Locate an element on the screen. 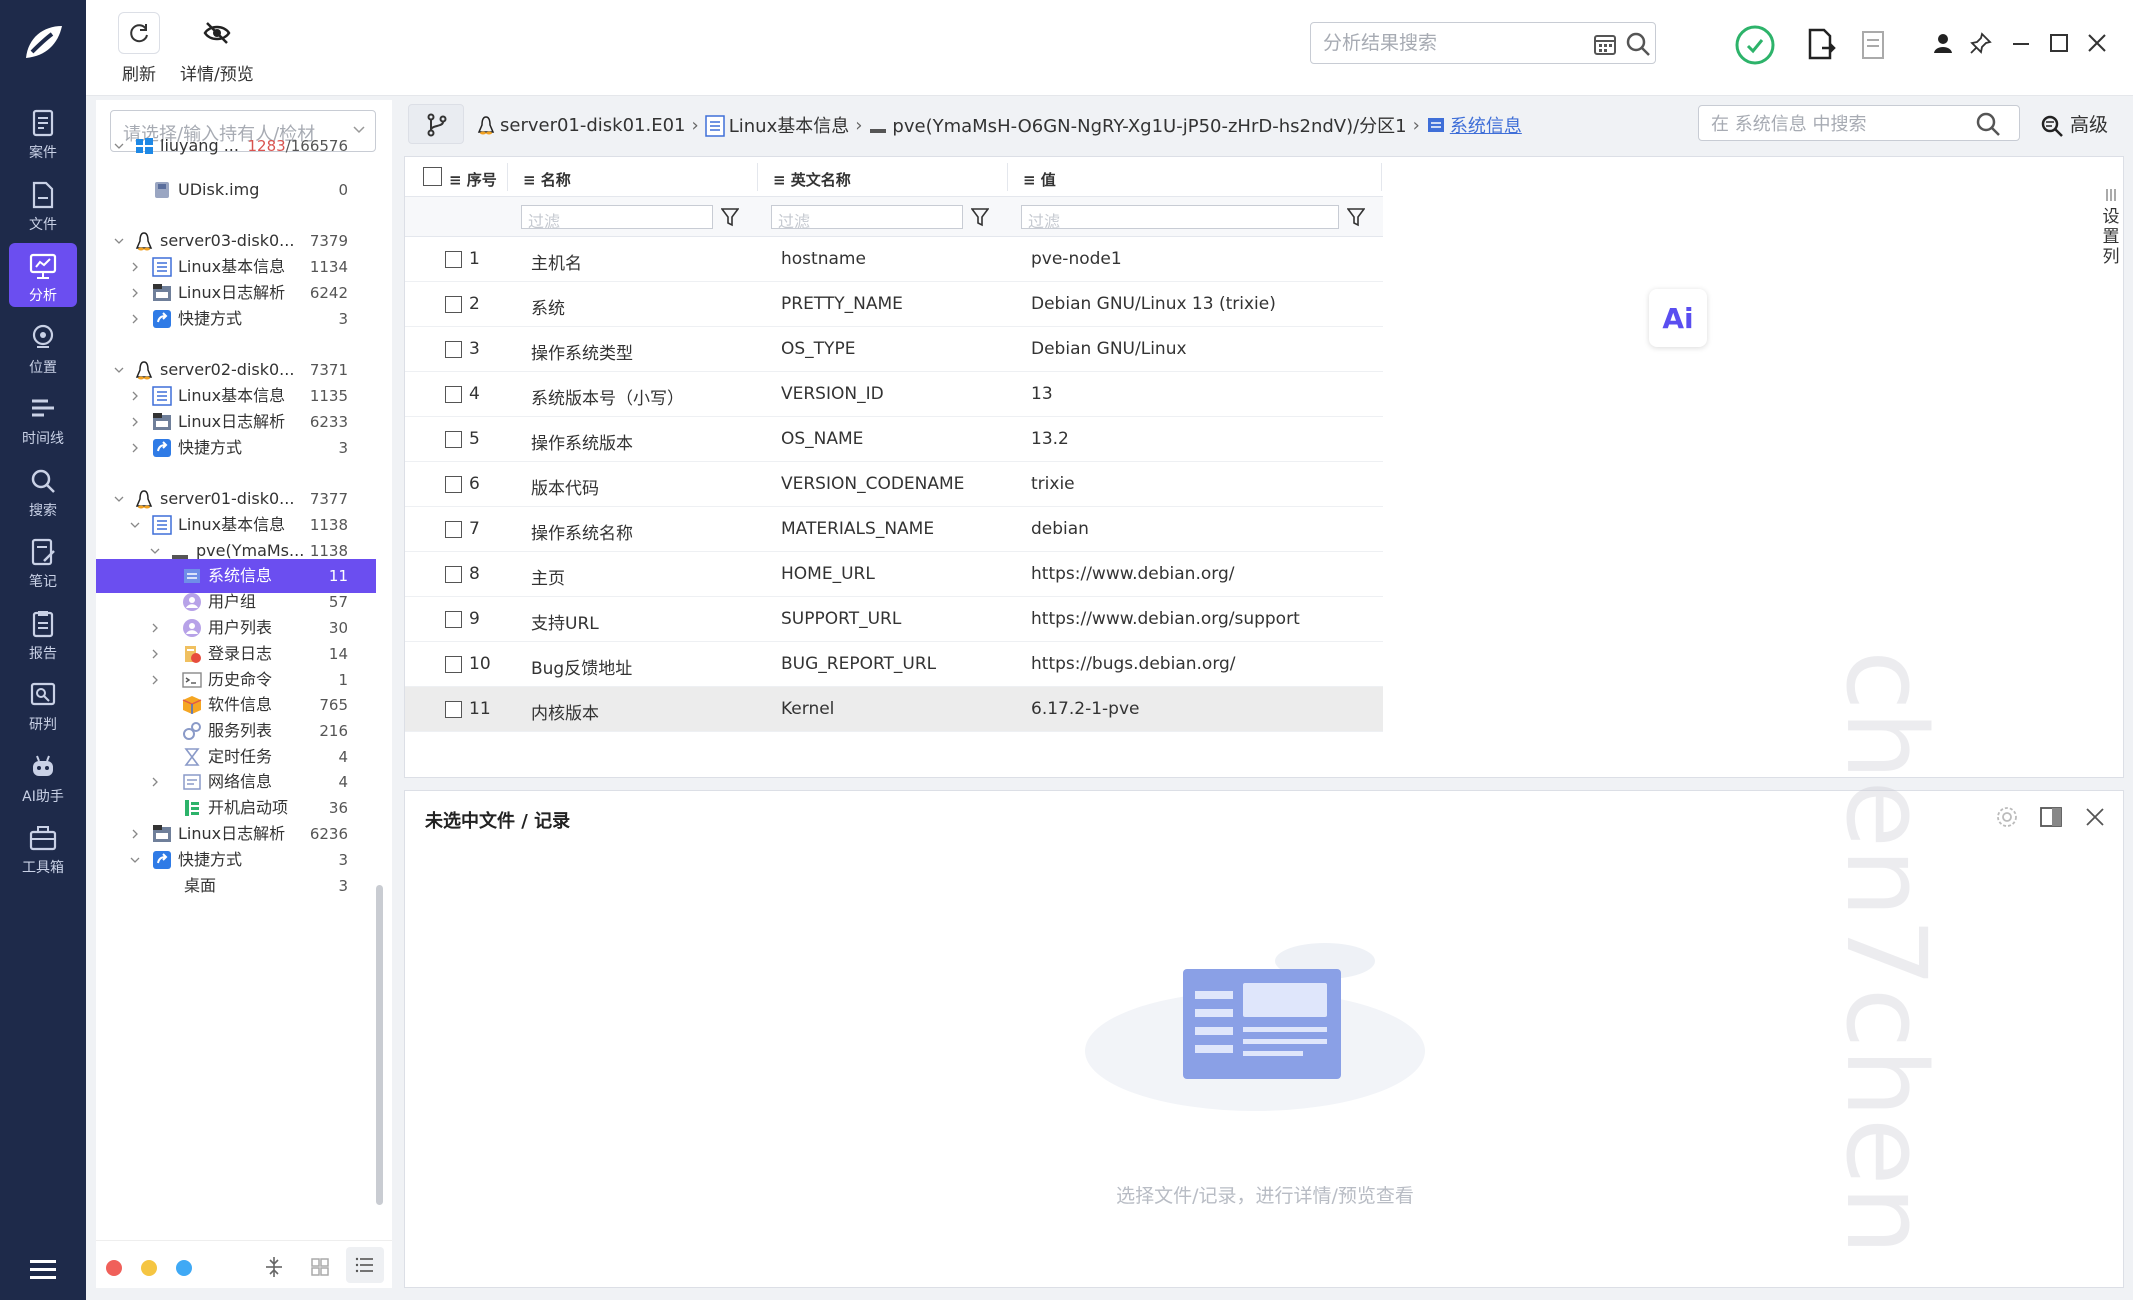  breadcrumb-item-current: 系统信息 is located at coordinates (1486, 125).